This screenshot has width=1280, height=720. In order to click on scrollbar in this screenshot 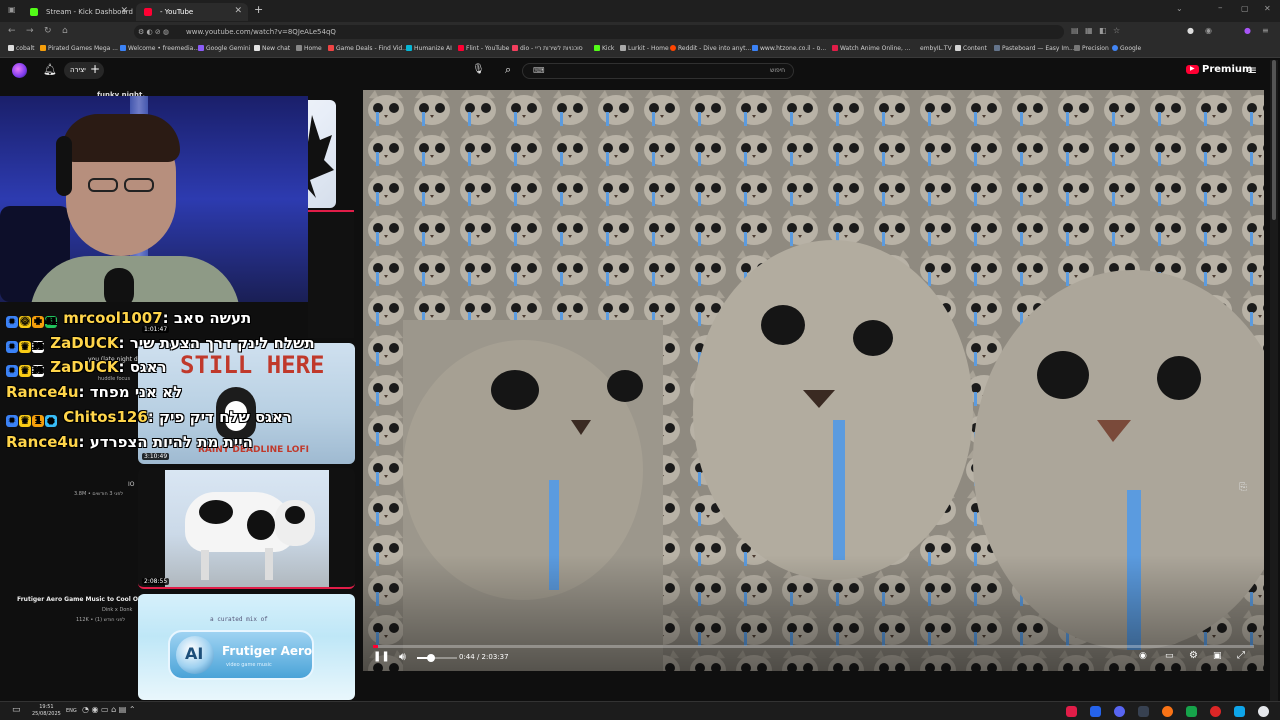, I will do `click(1274, 380)`.